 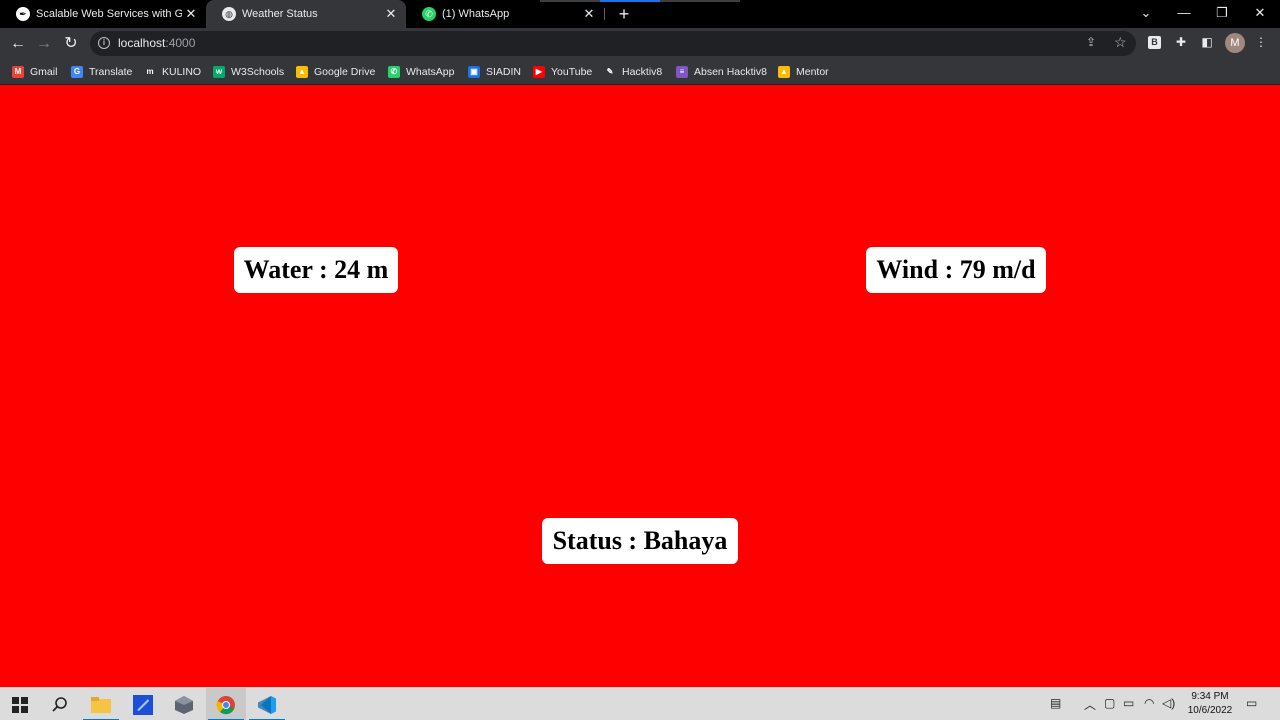 What do you see at coordinates (104, 43) in the screenshot?
I see `site-info-icon: i` at bounding box center [104, 43].